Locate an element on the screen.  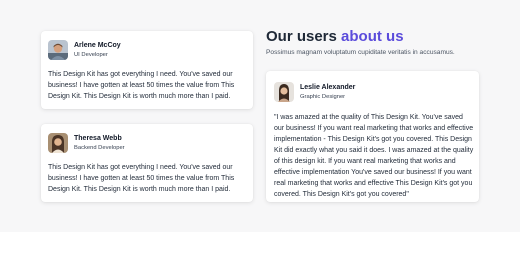
testimonial-role: Graphic Designer is located at coordinates (323, 97).